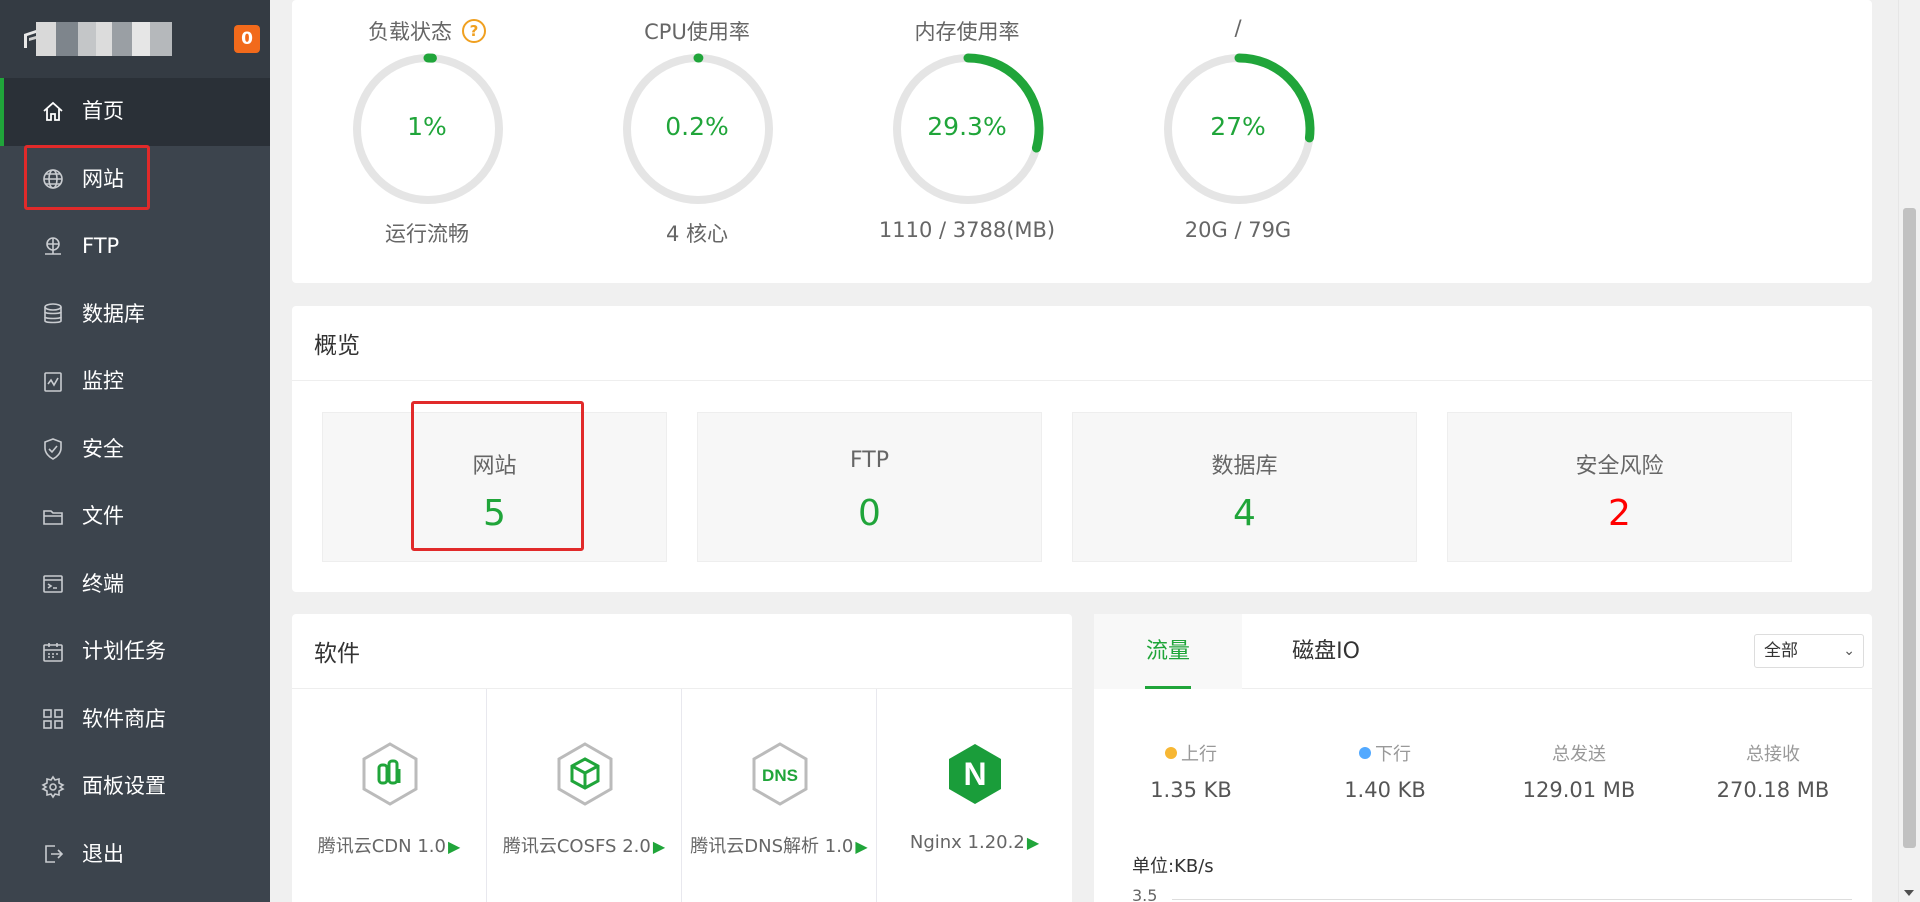 This screenshot has height=902, width=1920. Describe the element at coordinates (1191, 771) in the screenshot. I see `stat-upload: 上行 1.35 KB` at that location.